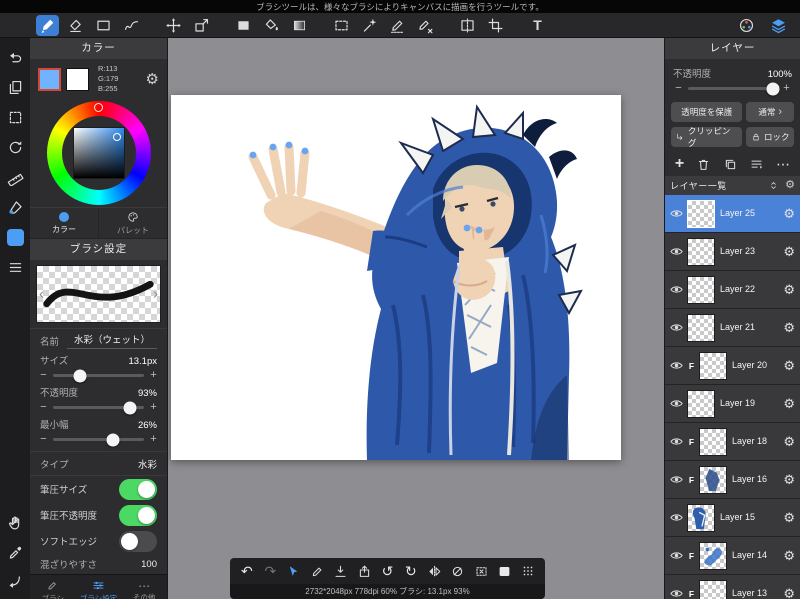 Image resolution: width=800 pixels, height=599 pixels. What do you see at coordinates (495, 25) in the screenshot?
I see `tool-crop` at bounding box center [495, 25].